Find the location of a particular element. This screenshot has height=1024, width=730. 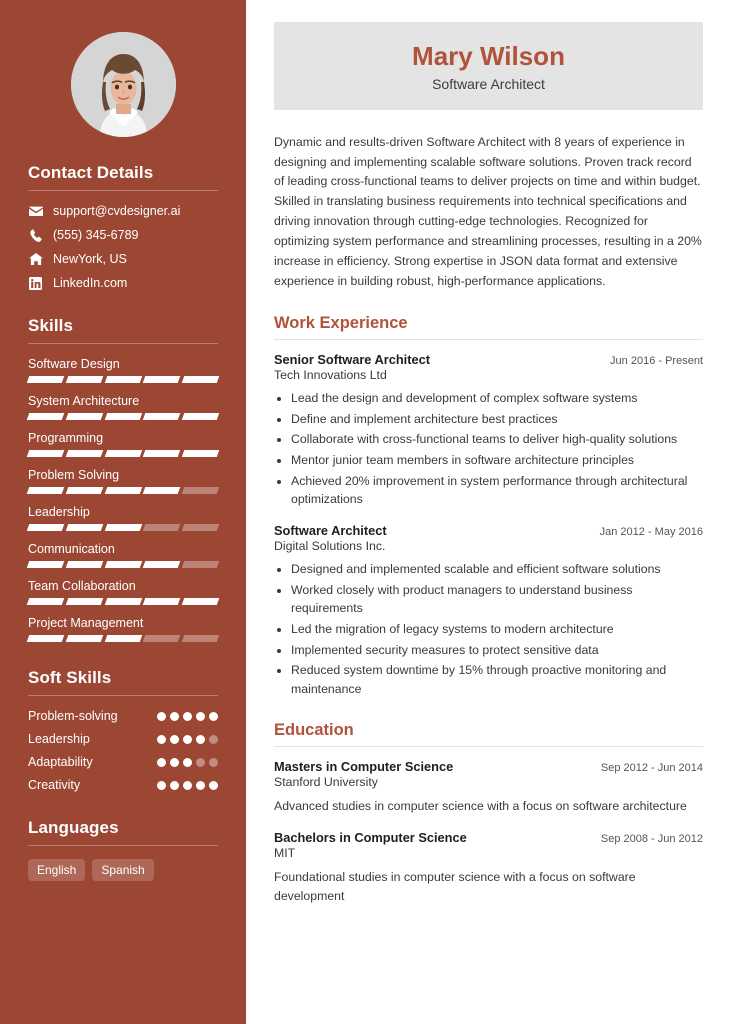

work-entry-date: Jun 2016 - Present is located at coordinates (656, 360).